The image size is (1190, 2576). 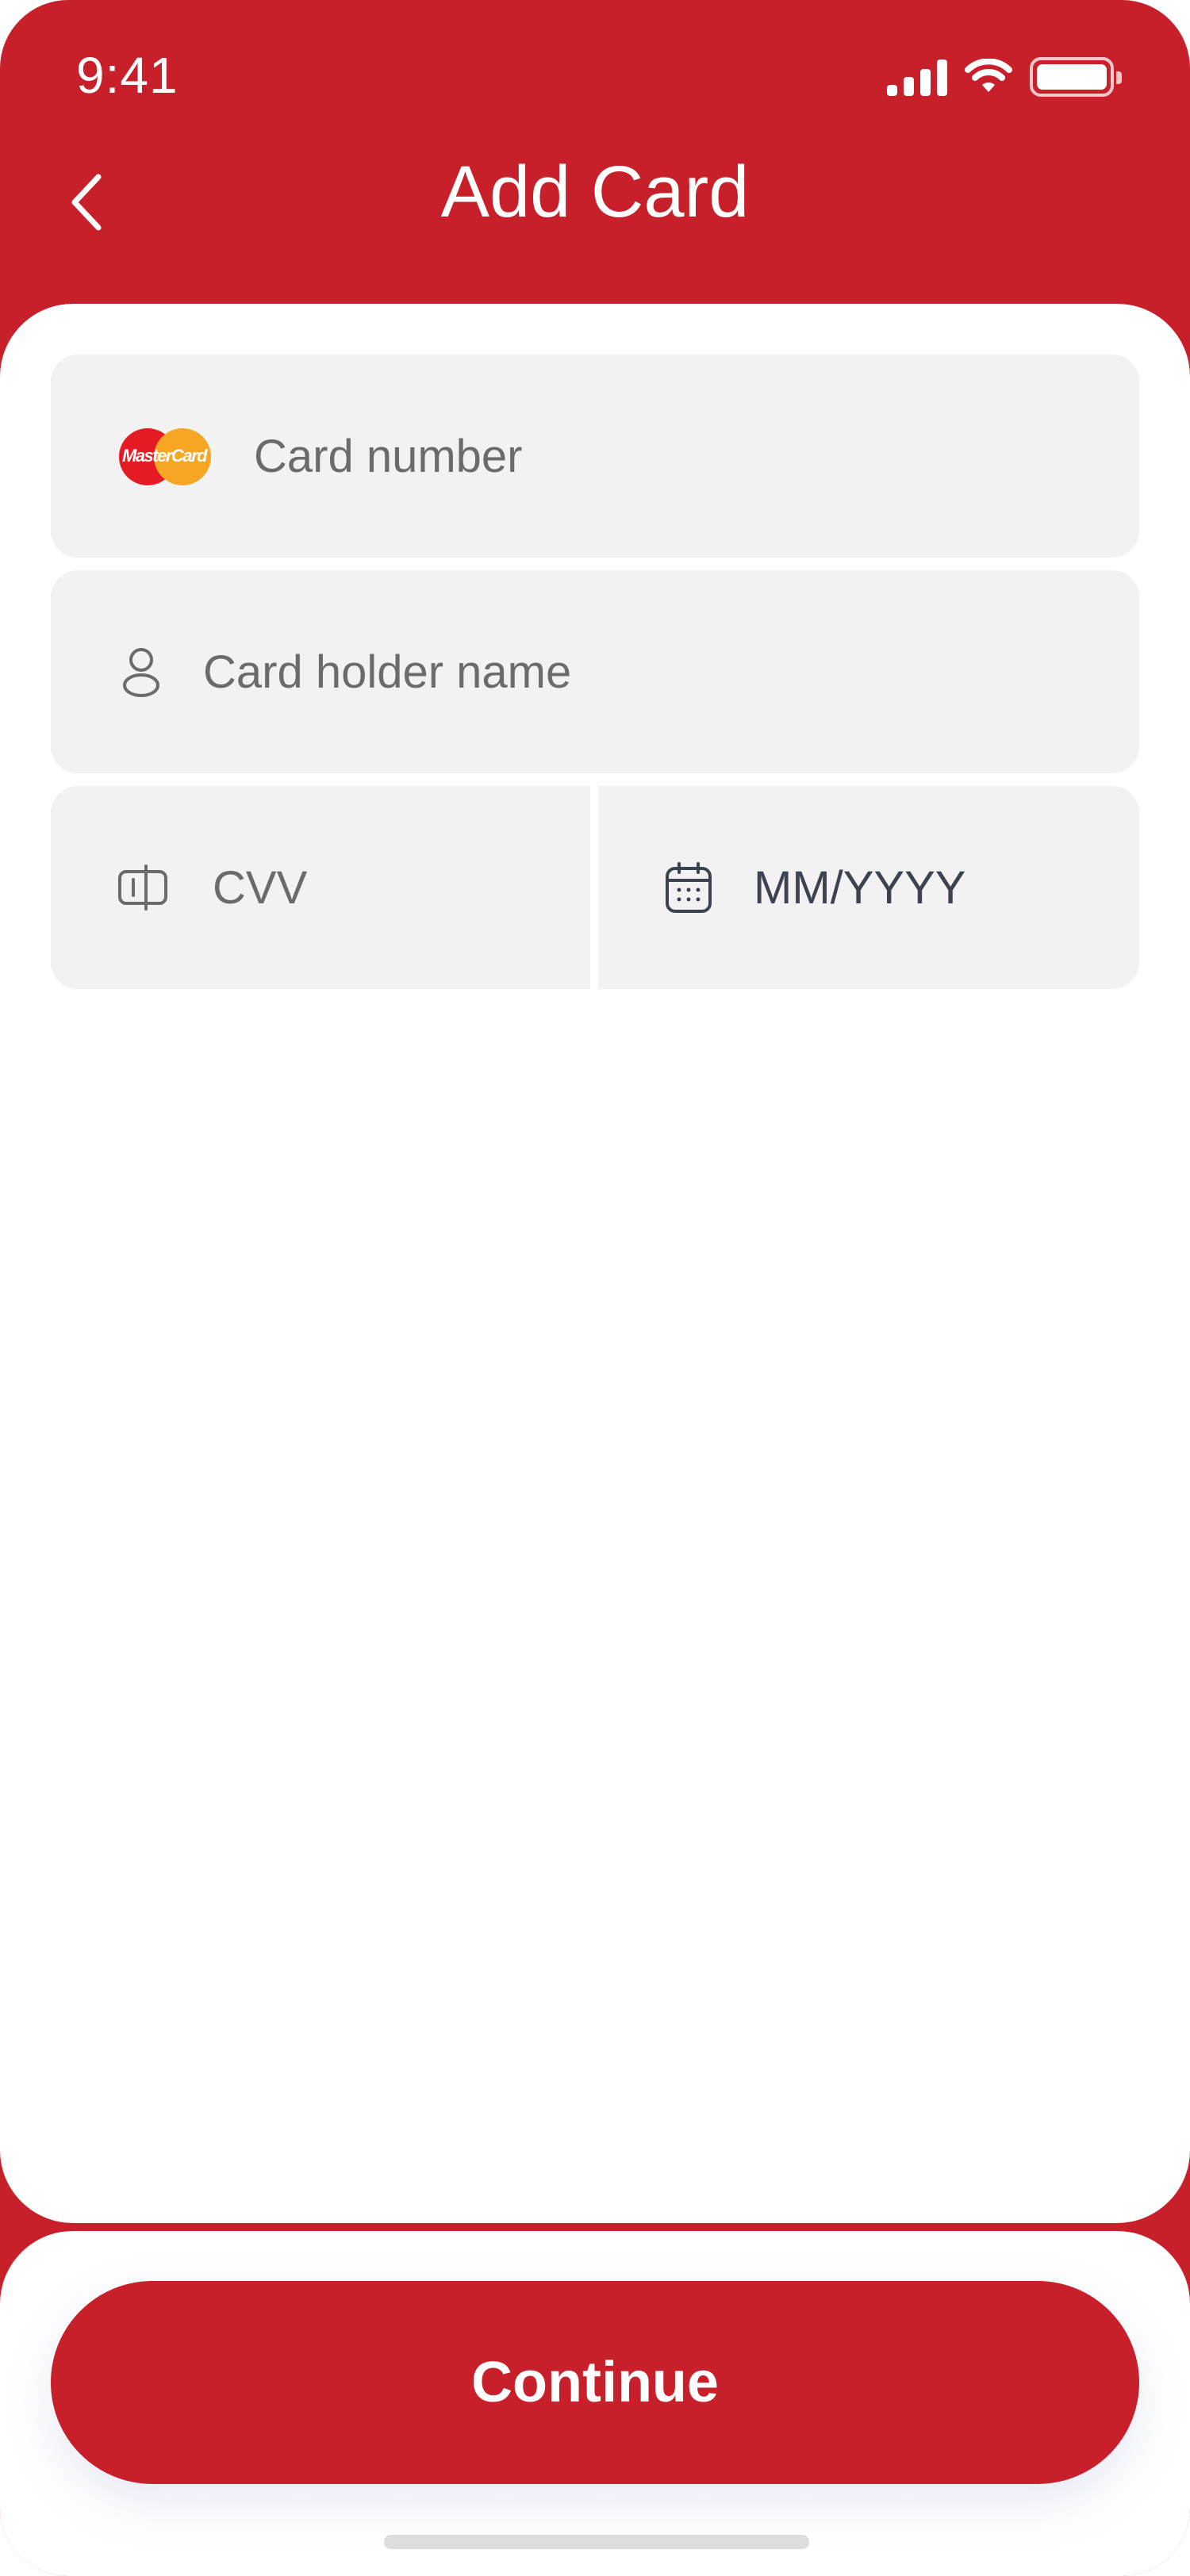 What do you see at coordinates (388, 456) in the screenshot?
I see `card-number-placeholder: Card number` at bounding box center [388, 456].